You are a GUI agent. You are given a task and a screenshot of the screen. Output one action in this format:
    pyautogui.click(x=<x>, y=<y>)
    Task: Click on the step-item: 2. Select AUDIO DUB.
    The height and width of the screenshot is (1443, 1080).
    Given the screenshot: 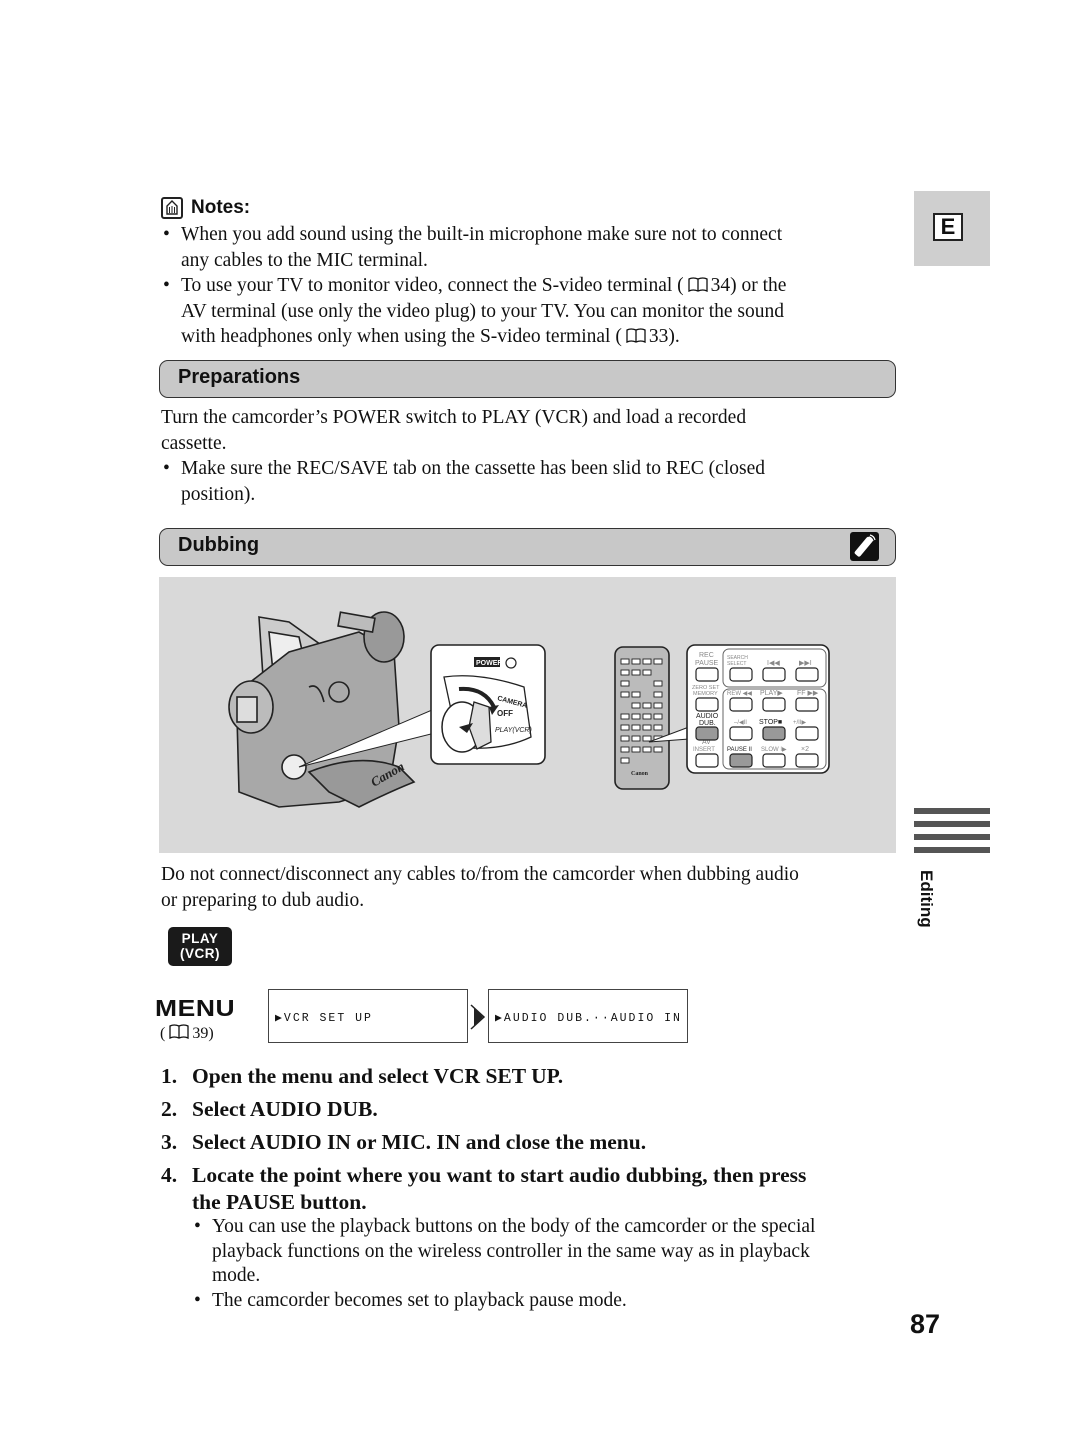 What is the action you would take?
    pyautogui.click(x=269, y=1109)
    